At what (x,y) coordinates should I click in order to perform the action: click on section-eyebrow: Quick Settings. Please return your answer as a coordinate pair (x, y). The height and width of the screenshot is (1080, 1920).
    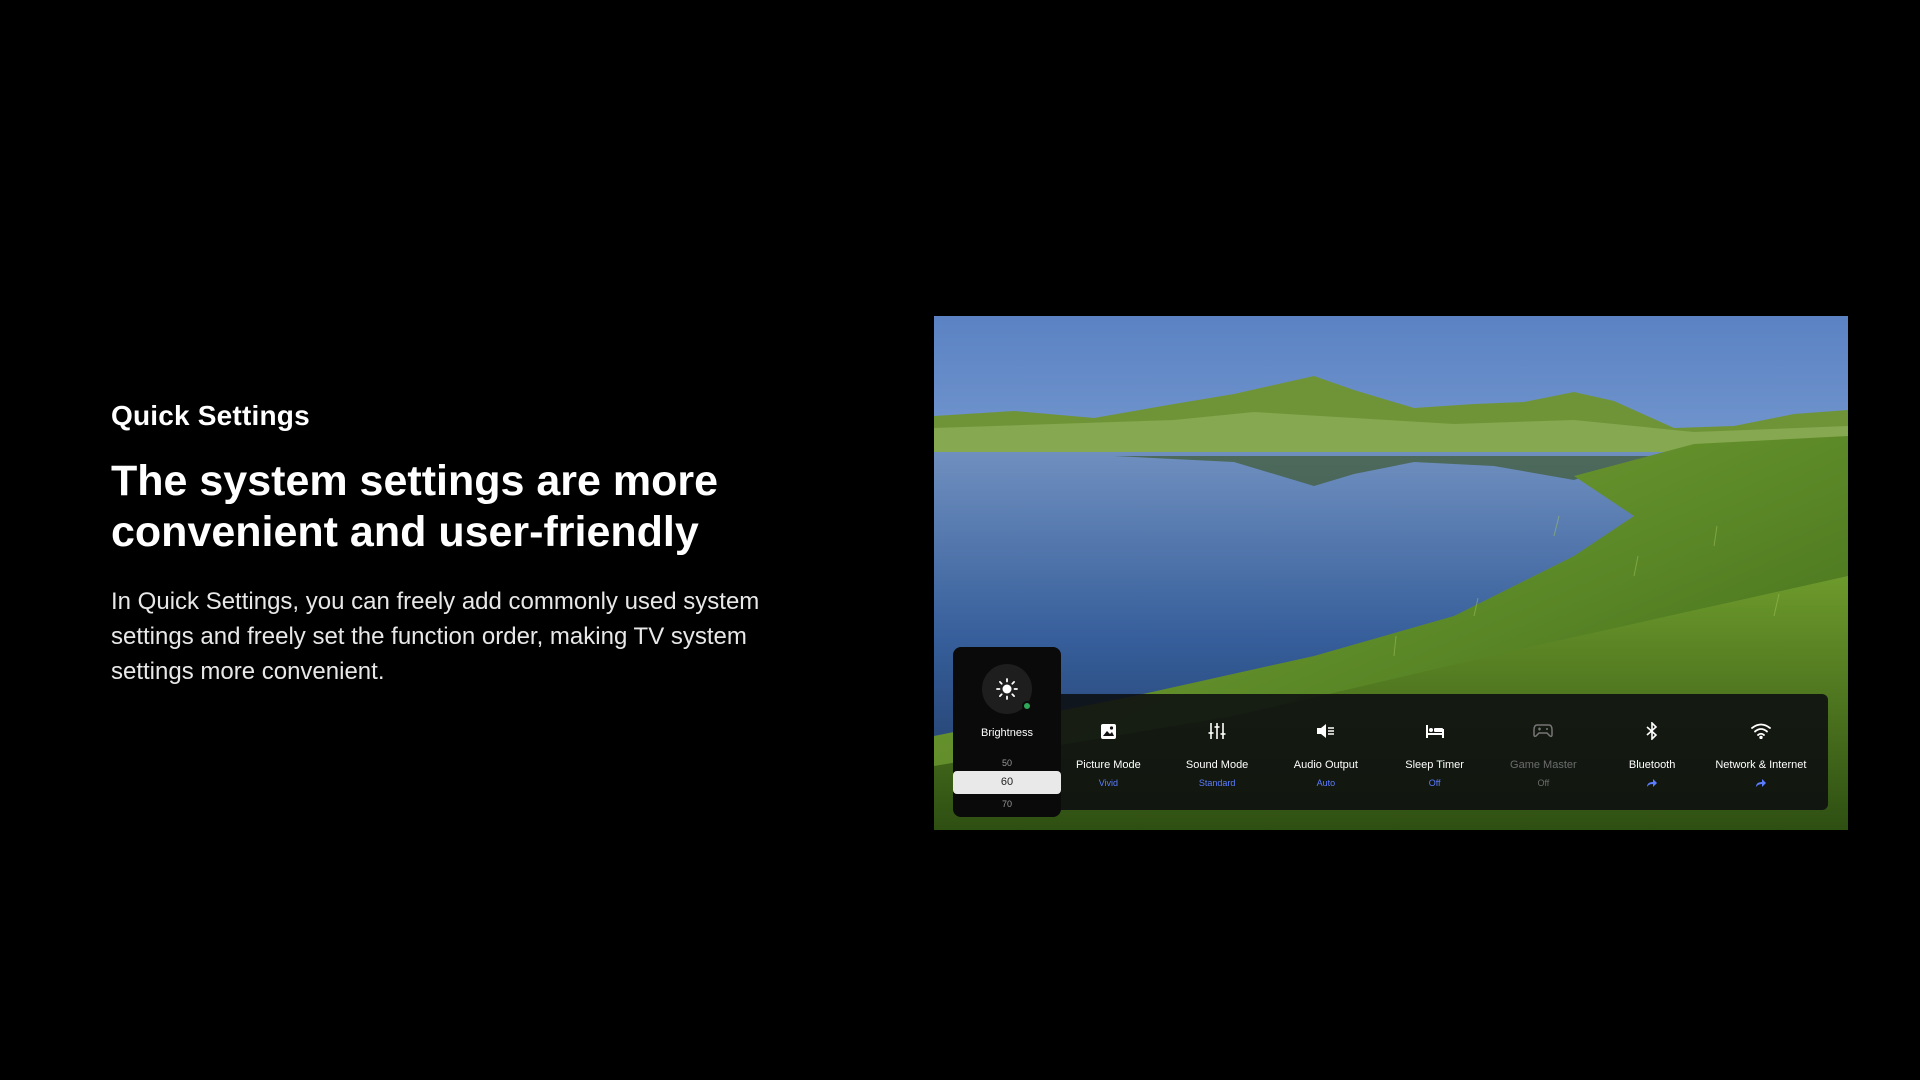
    Looking at the image, I should click on (210, 415).